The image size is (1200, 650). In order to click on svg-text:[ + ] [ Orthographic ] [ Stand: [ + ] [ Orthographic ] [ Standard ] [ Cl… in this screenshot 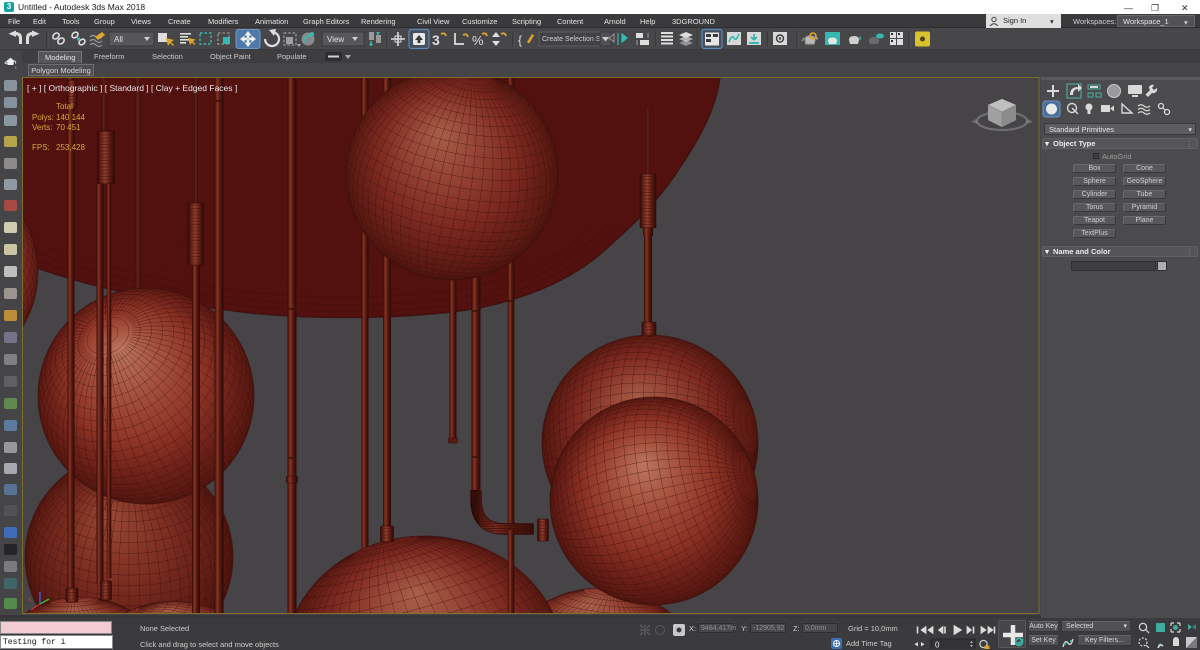, I will do `click(132, 88)`.